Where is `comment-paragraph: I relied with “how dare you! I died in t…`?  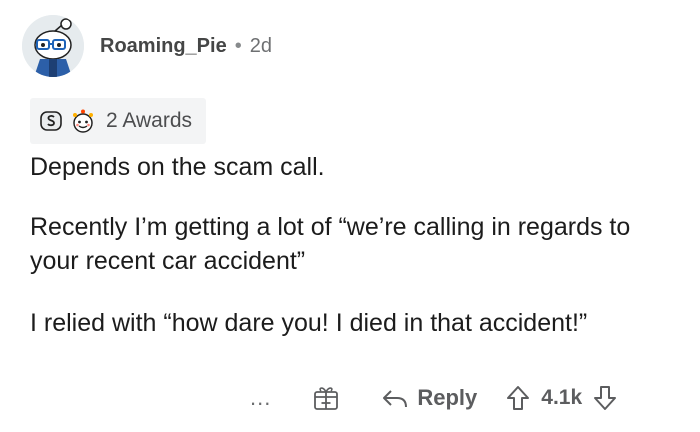
comment-paragraph: I relied with “how dare you! I died in t… is located at coordinates (309, 323).